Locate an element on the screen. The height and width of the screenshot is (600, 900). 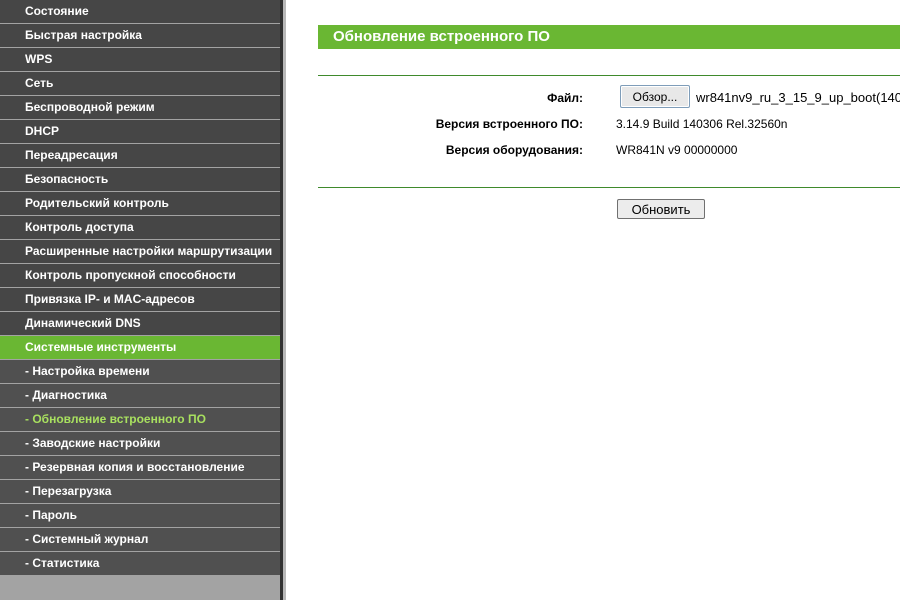
submenu-item-factory-defaults: - Заводские настройки is located at coordinates (140, 443).